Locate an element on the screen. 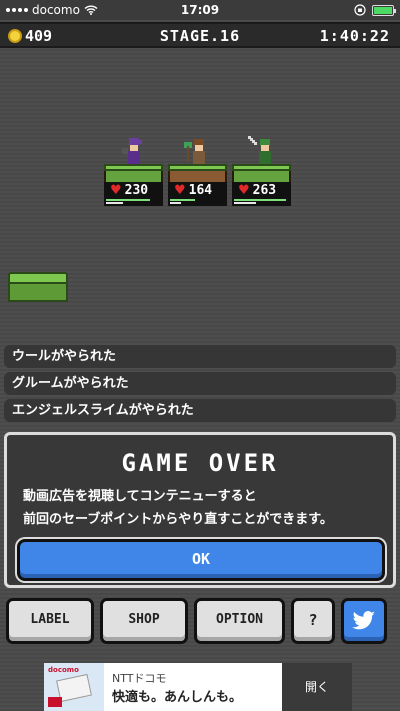 Image resolution: width=400 pixels, height=711 pixels. log-entry: グルームがやられた is located at coordinates (200, 383).